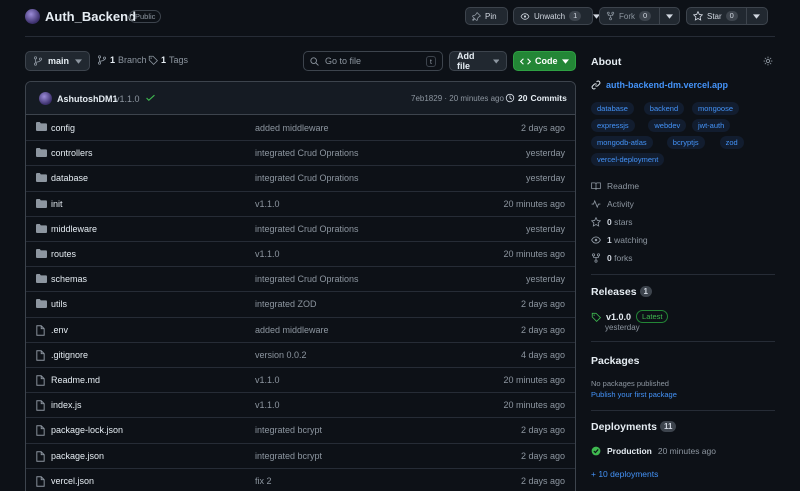 This screenshot has height=491, width=800. I want to click on stars-link: 0 stars, so click(612, 222).